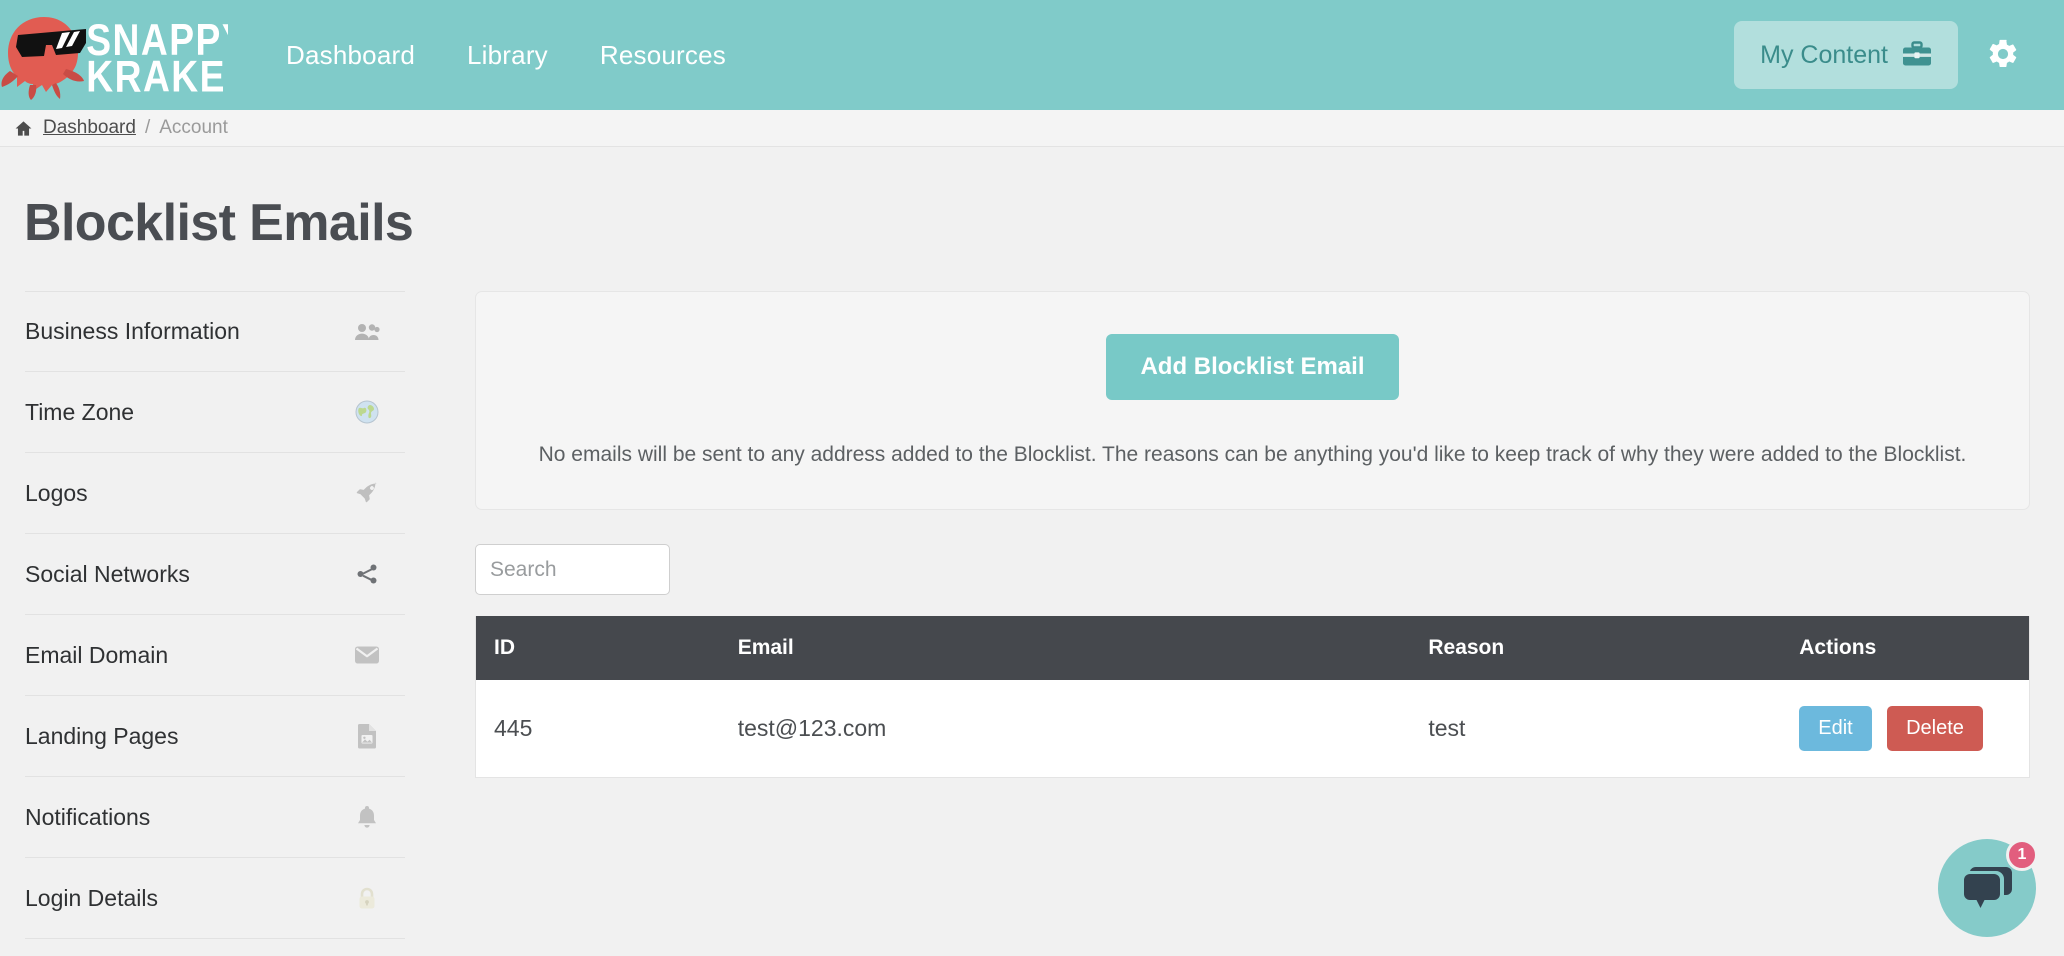 The height and width of the screenshot is (956, 2064). Describe the element at coordinates (367, 898) in the screenshot. I see `lock-icon` at that location.